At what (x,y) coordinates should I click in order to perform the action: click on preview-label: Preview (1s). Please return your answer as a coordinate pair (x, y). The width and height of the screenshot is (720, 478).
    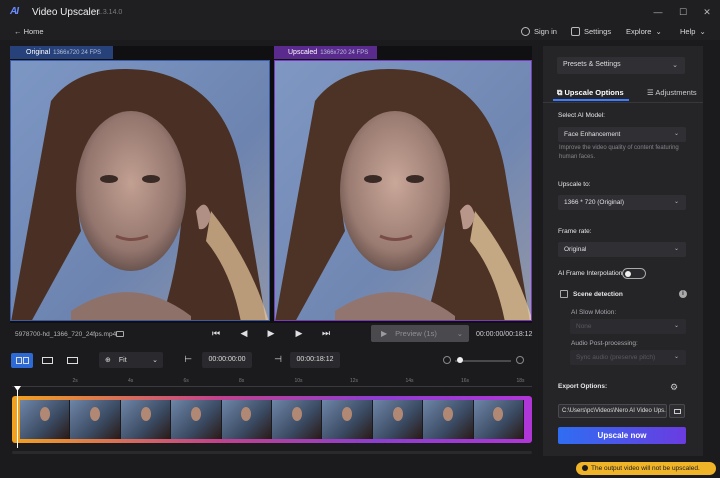
    Looking at the image, I should click on (416, 333).